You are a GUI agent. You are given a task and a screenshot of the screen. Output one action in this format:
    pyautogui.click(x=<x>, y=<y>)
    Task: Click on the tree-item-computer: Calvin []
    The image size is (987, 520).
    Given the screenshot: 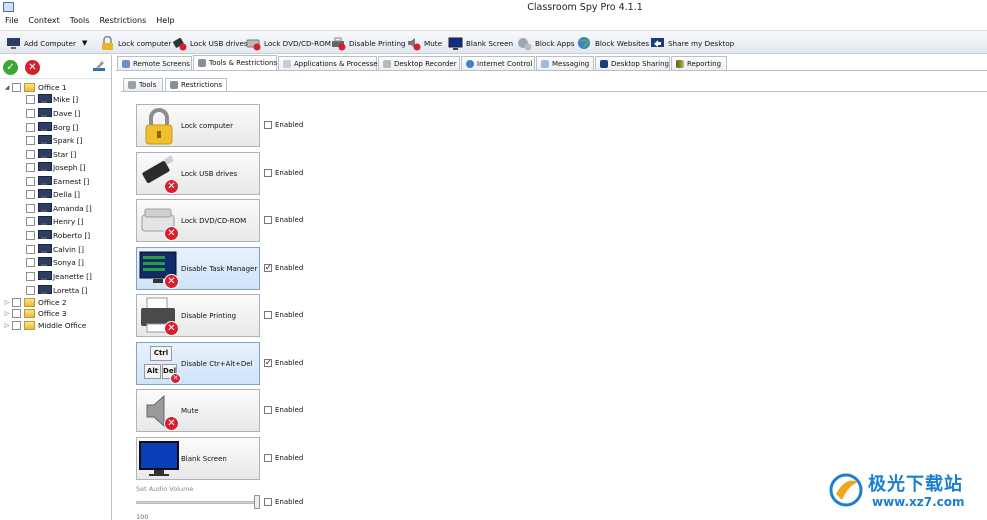 What is the action you would take?
    pyautogui.click(x=55, y=249)
    